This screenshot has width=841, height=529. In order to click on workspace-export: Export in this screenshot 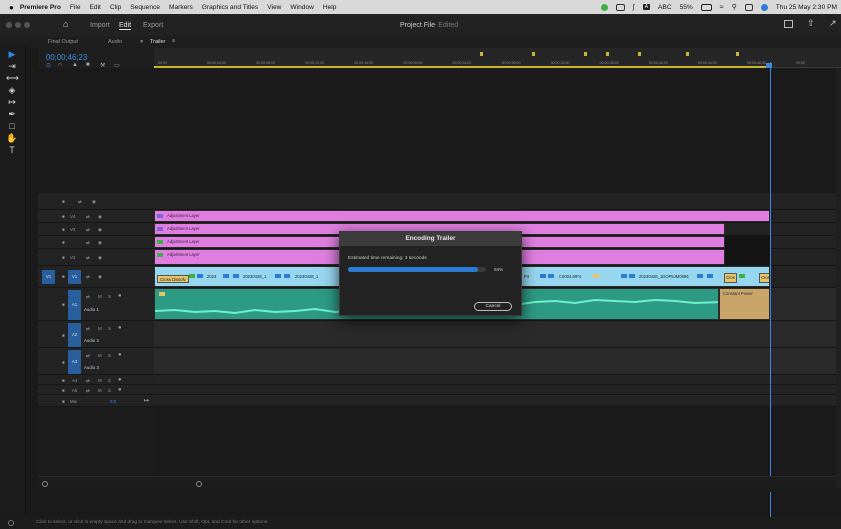, I will do `click(153, 25)`.